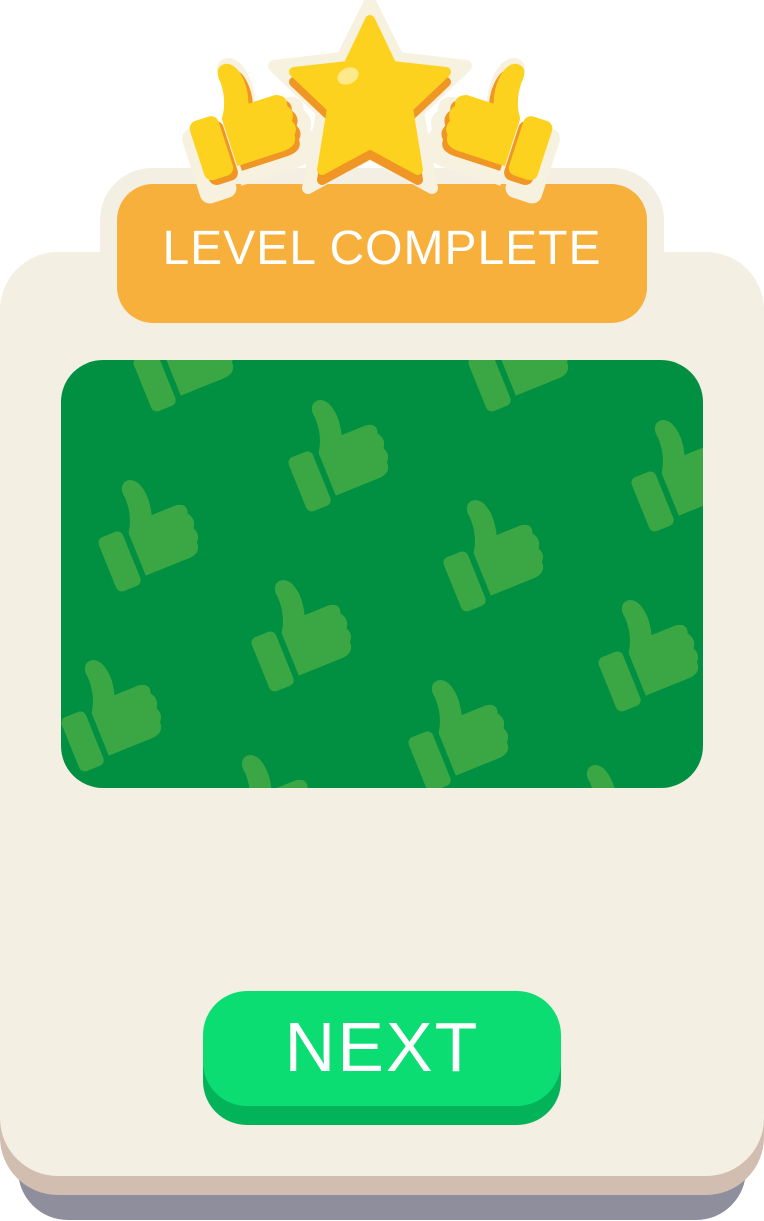 This screenshot has width=764, height=1221. I want to click on banner-title: LEVEL COMPLETE, so click(382, 248).